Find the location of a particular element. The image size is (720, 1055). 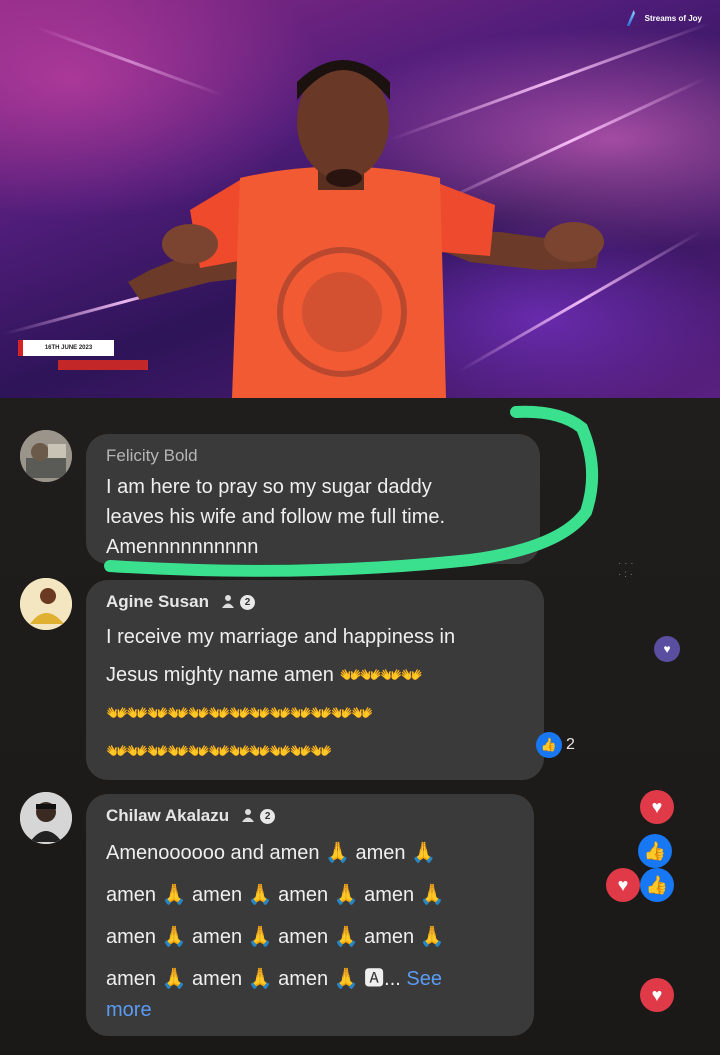

comment-author: Chilaw Akalazu 2 is located at coordinates (311, 816).